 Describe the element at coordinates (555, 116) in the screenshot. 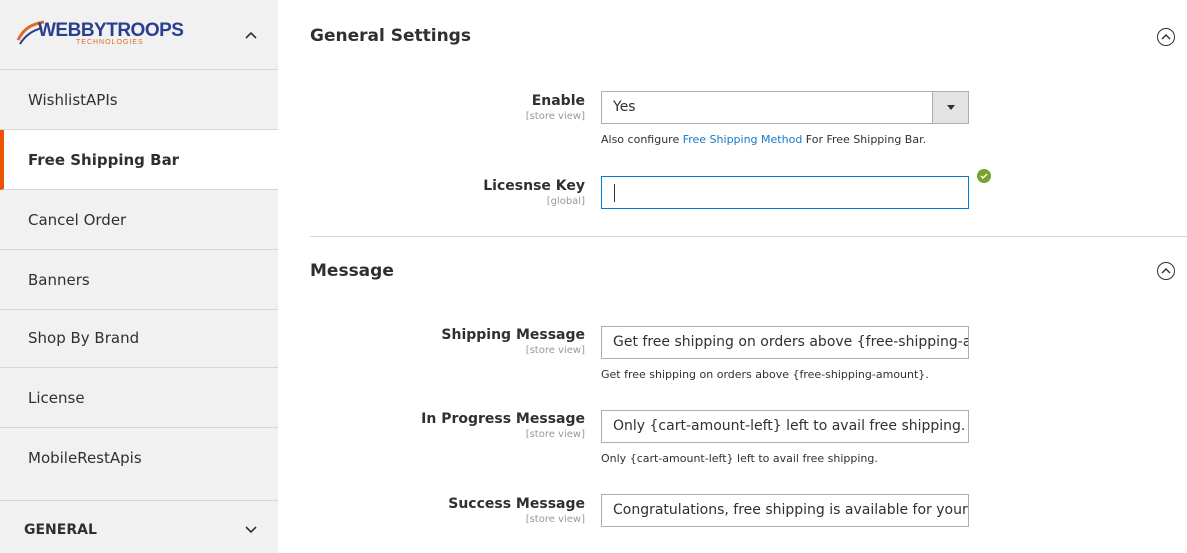

I see `enable-scope: [store view]` at that location.